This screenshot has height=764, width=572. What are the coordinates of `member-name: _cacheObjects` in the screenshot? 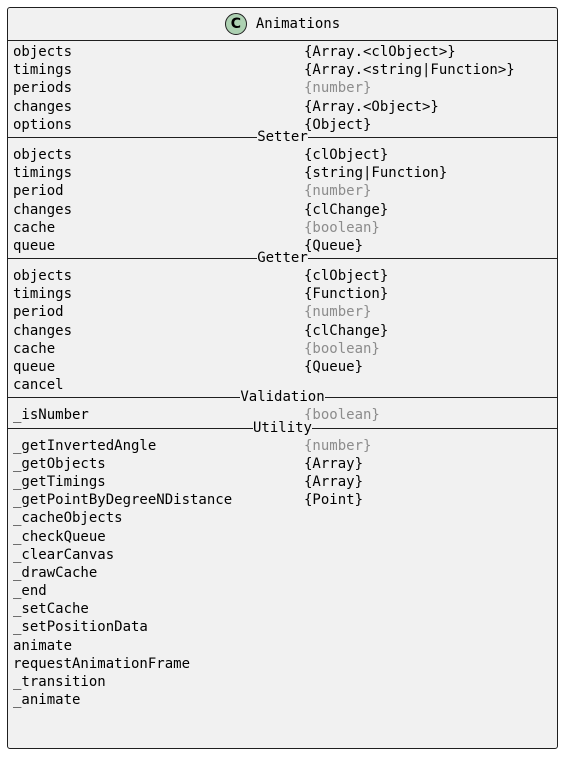 It's located at (68, 518).